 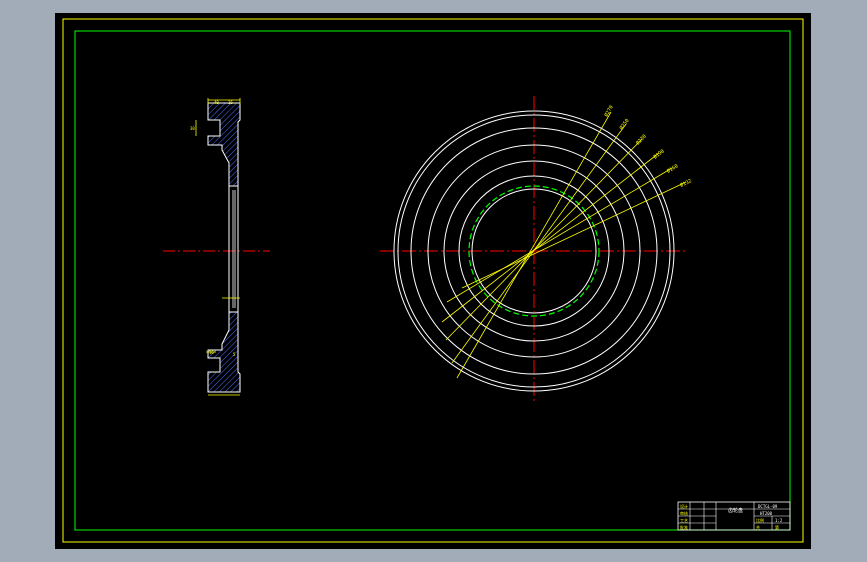 I want to click on scale: 1:2, so click(x=779, y=520).